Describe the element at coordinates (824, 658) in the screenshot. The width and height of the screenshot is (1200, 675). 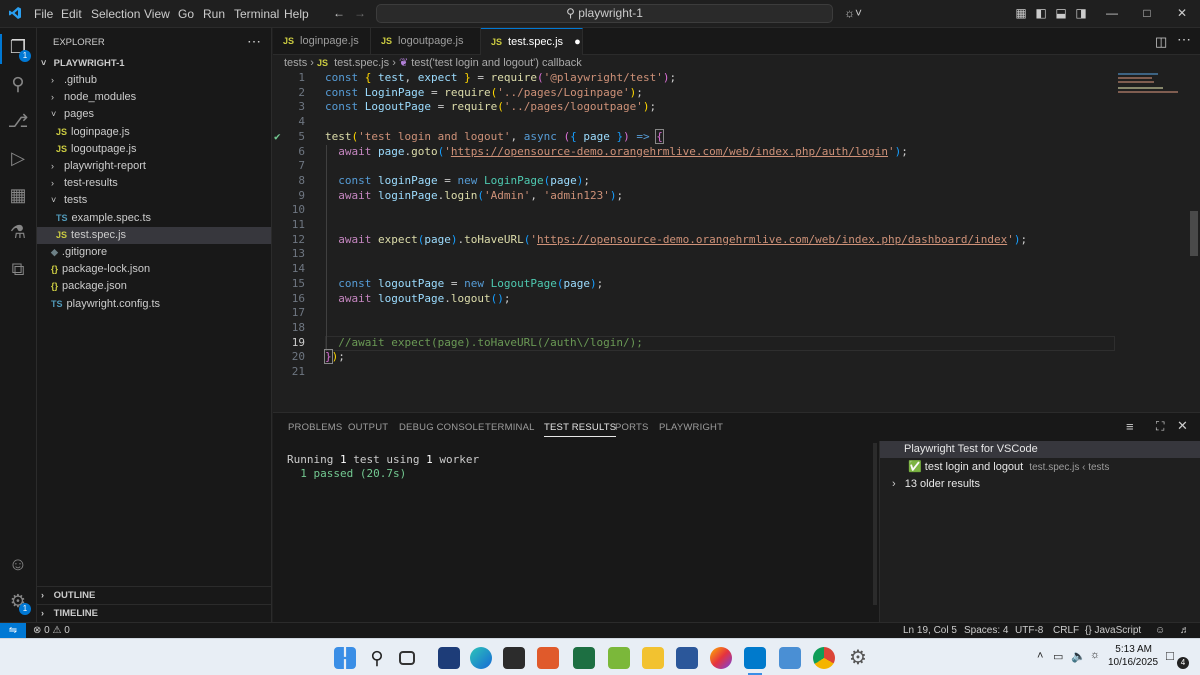
I see `chrome-icon` at that location.